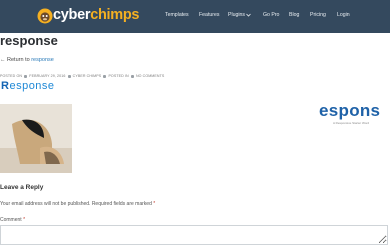 This screenshot has width=390, height=245. What do you see at coordinates (105, 76) in the screenshot?
I see `folder-icon` at bounding box center [105, 76].